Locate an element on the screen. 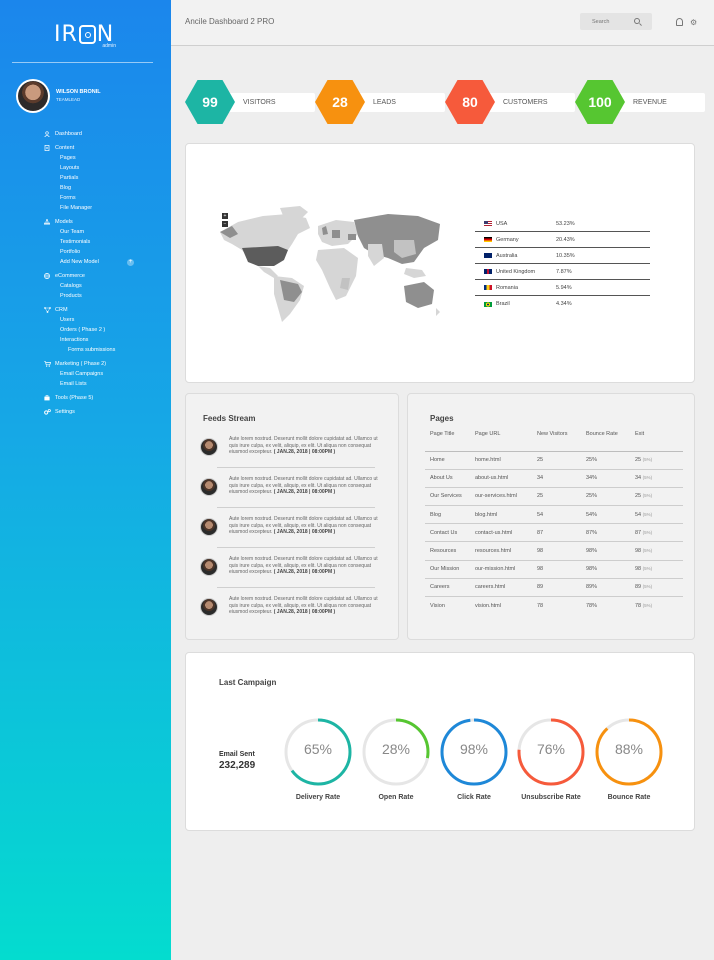  sidebar-item-our-team: Our Team is located at coordinates (112, 232).